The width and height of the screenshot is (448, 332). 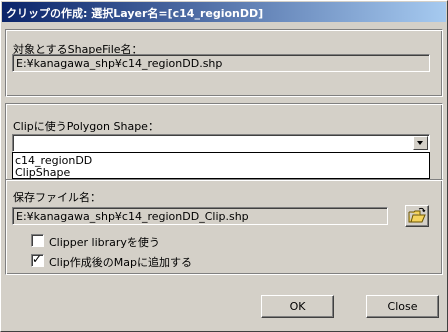 What do you see at coordinates (37, 240) in the screenshot?
I see `clipper-library-checkbox` at bounding box center [37, 240].